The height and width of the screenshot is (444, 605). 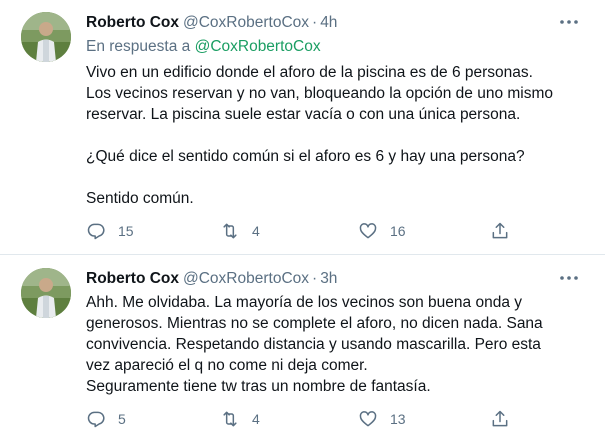 I want to click on timestamp: 3h, so click(x=328, y=278).